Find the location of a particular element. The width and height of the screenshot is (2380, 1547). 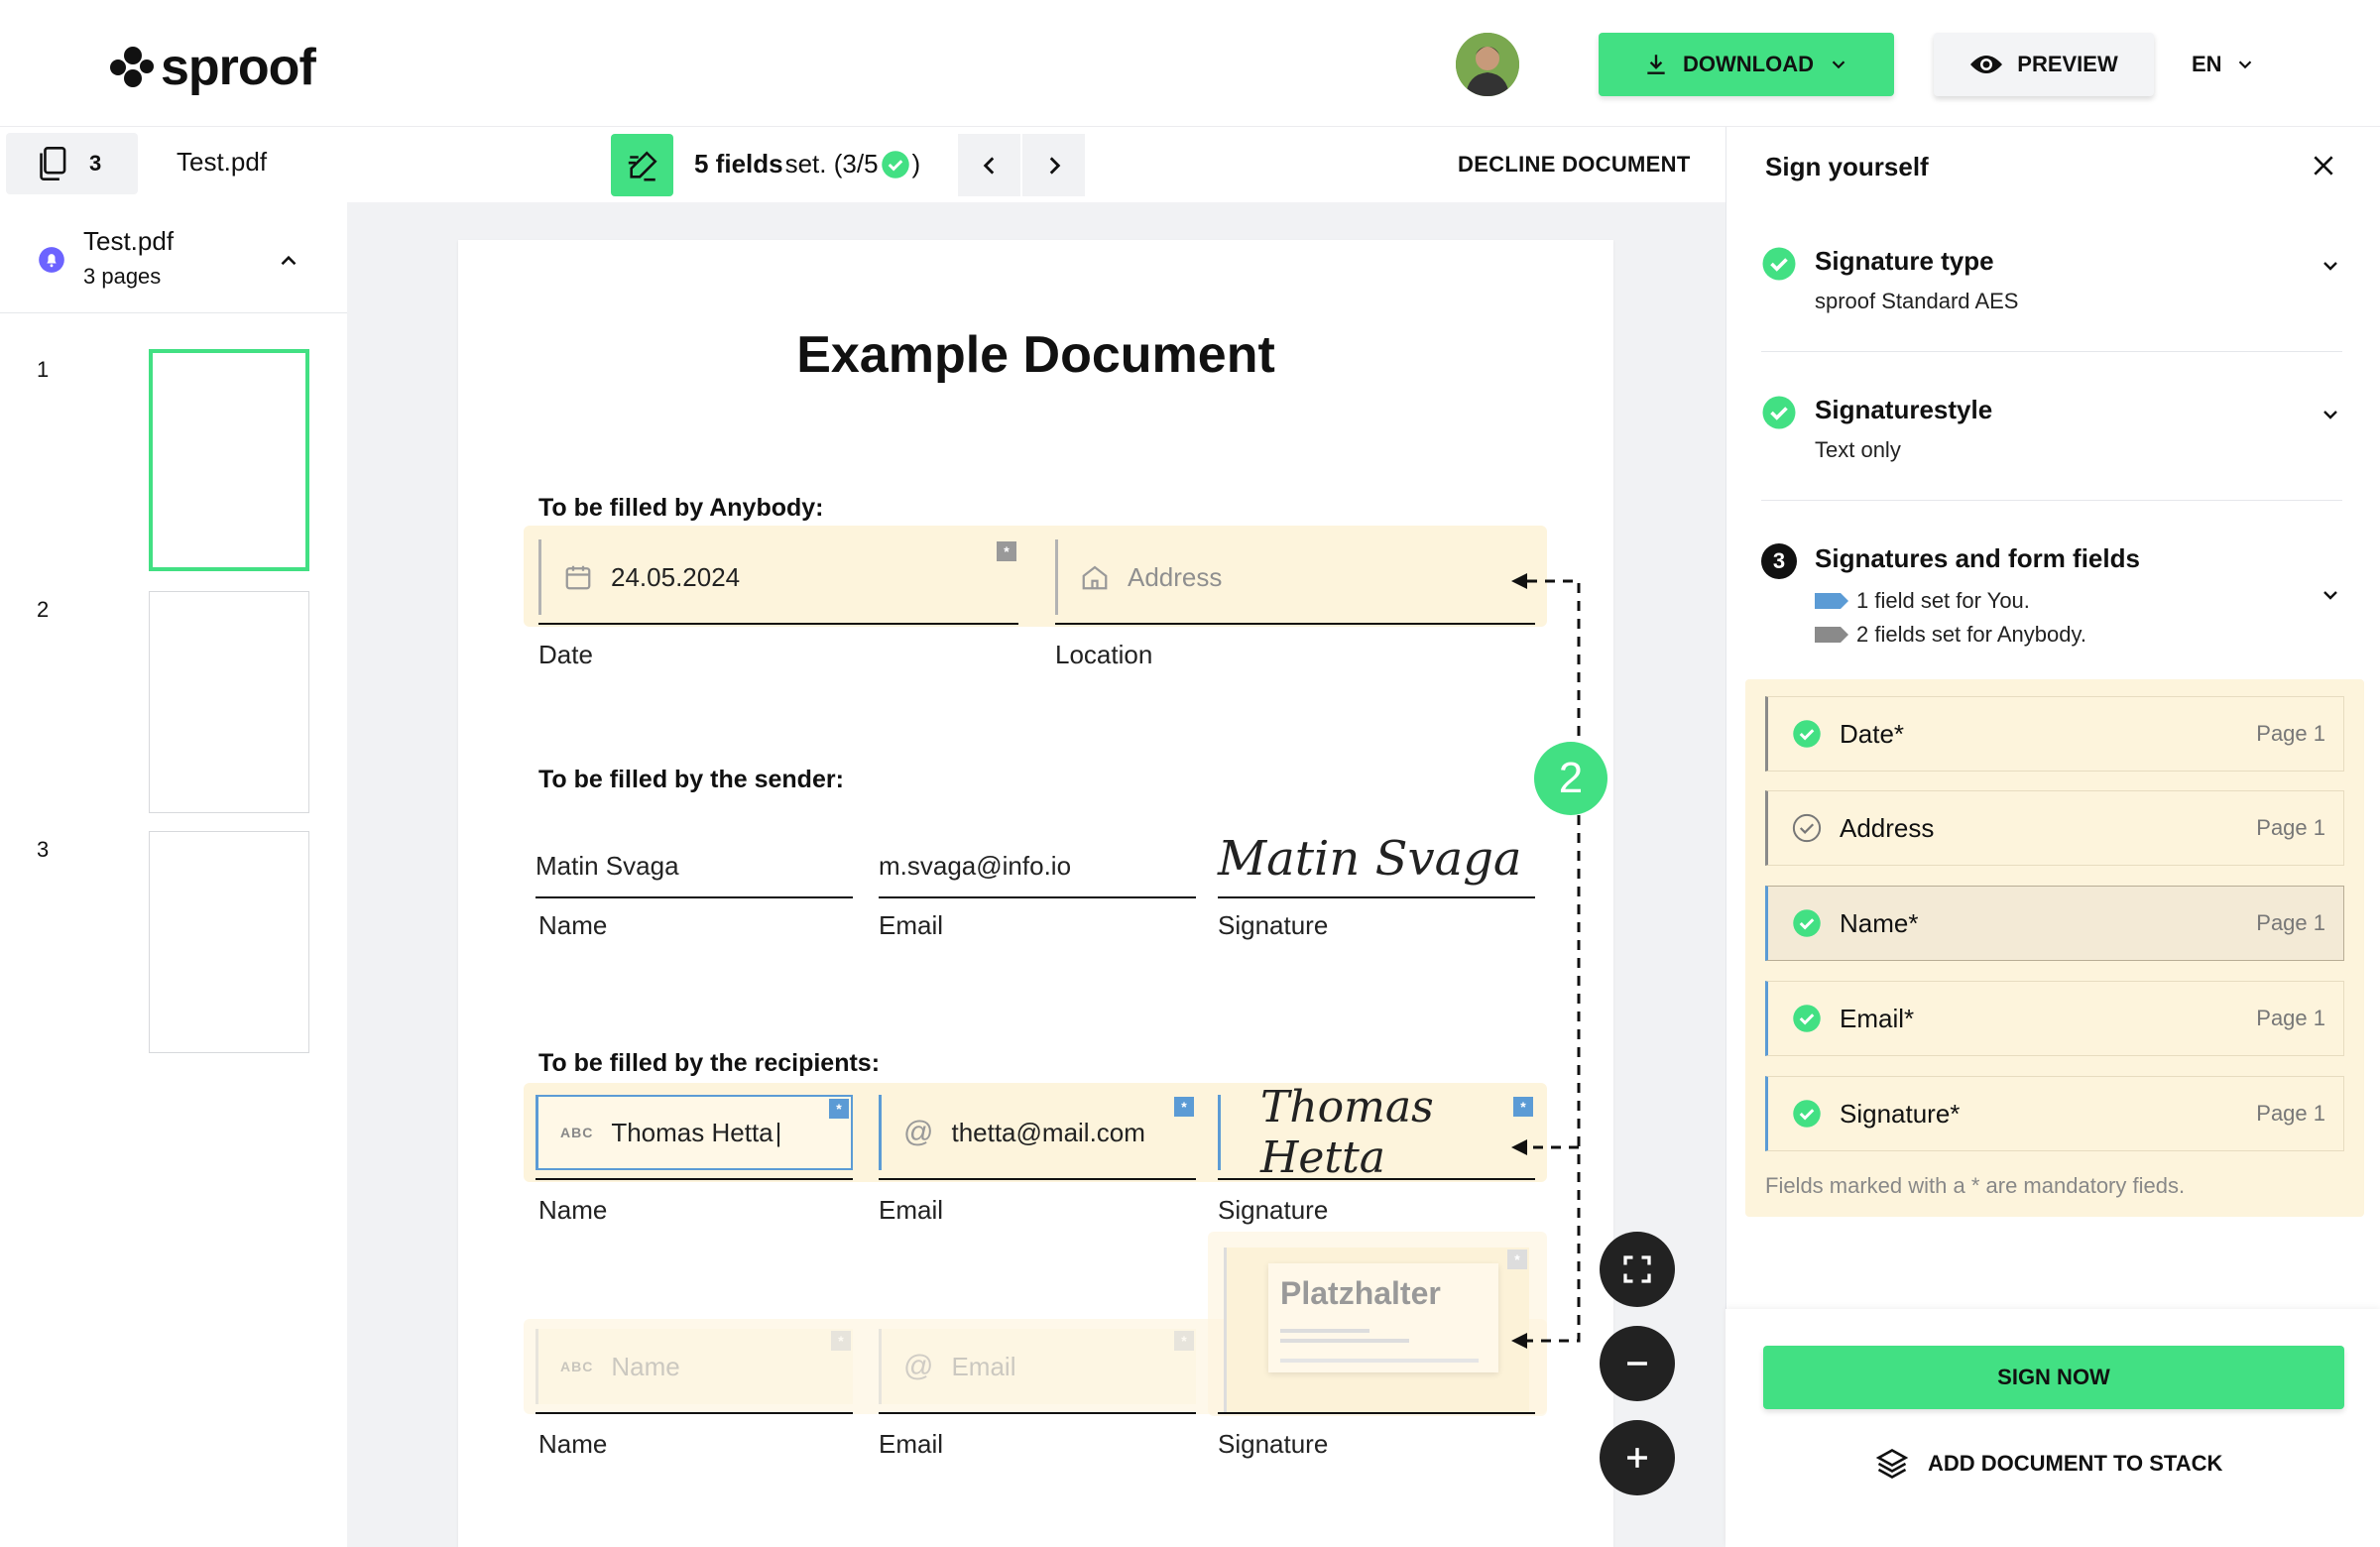

field-list-label: Date* is located at coordinates (1872, 733).